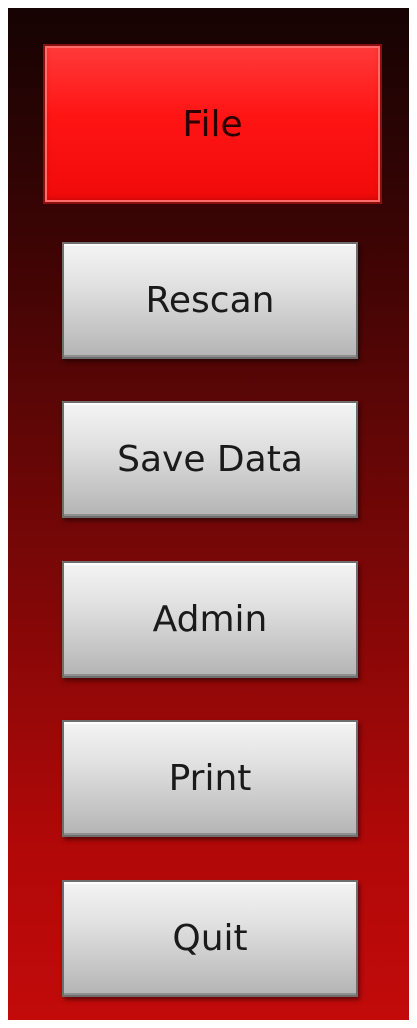 Image resolution: width=417 pixels, height=1028 pixels. I want to click on save-data-button: Save Data, so click(210, 459).